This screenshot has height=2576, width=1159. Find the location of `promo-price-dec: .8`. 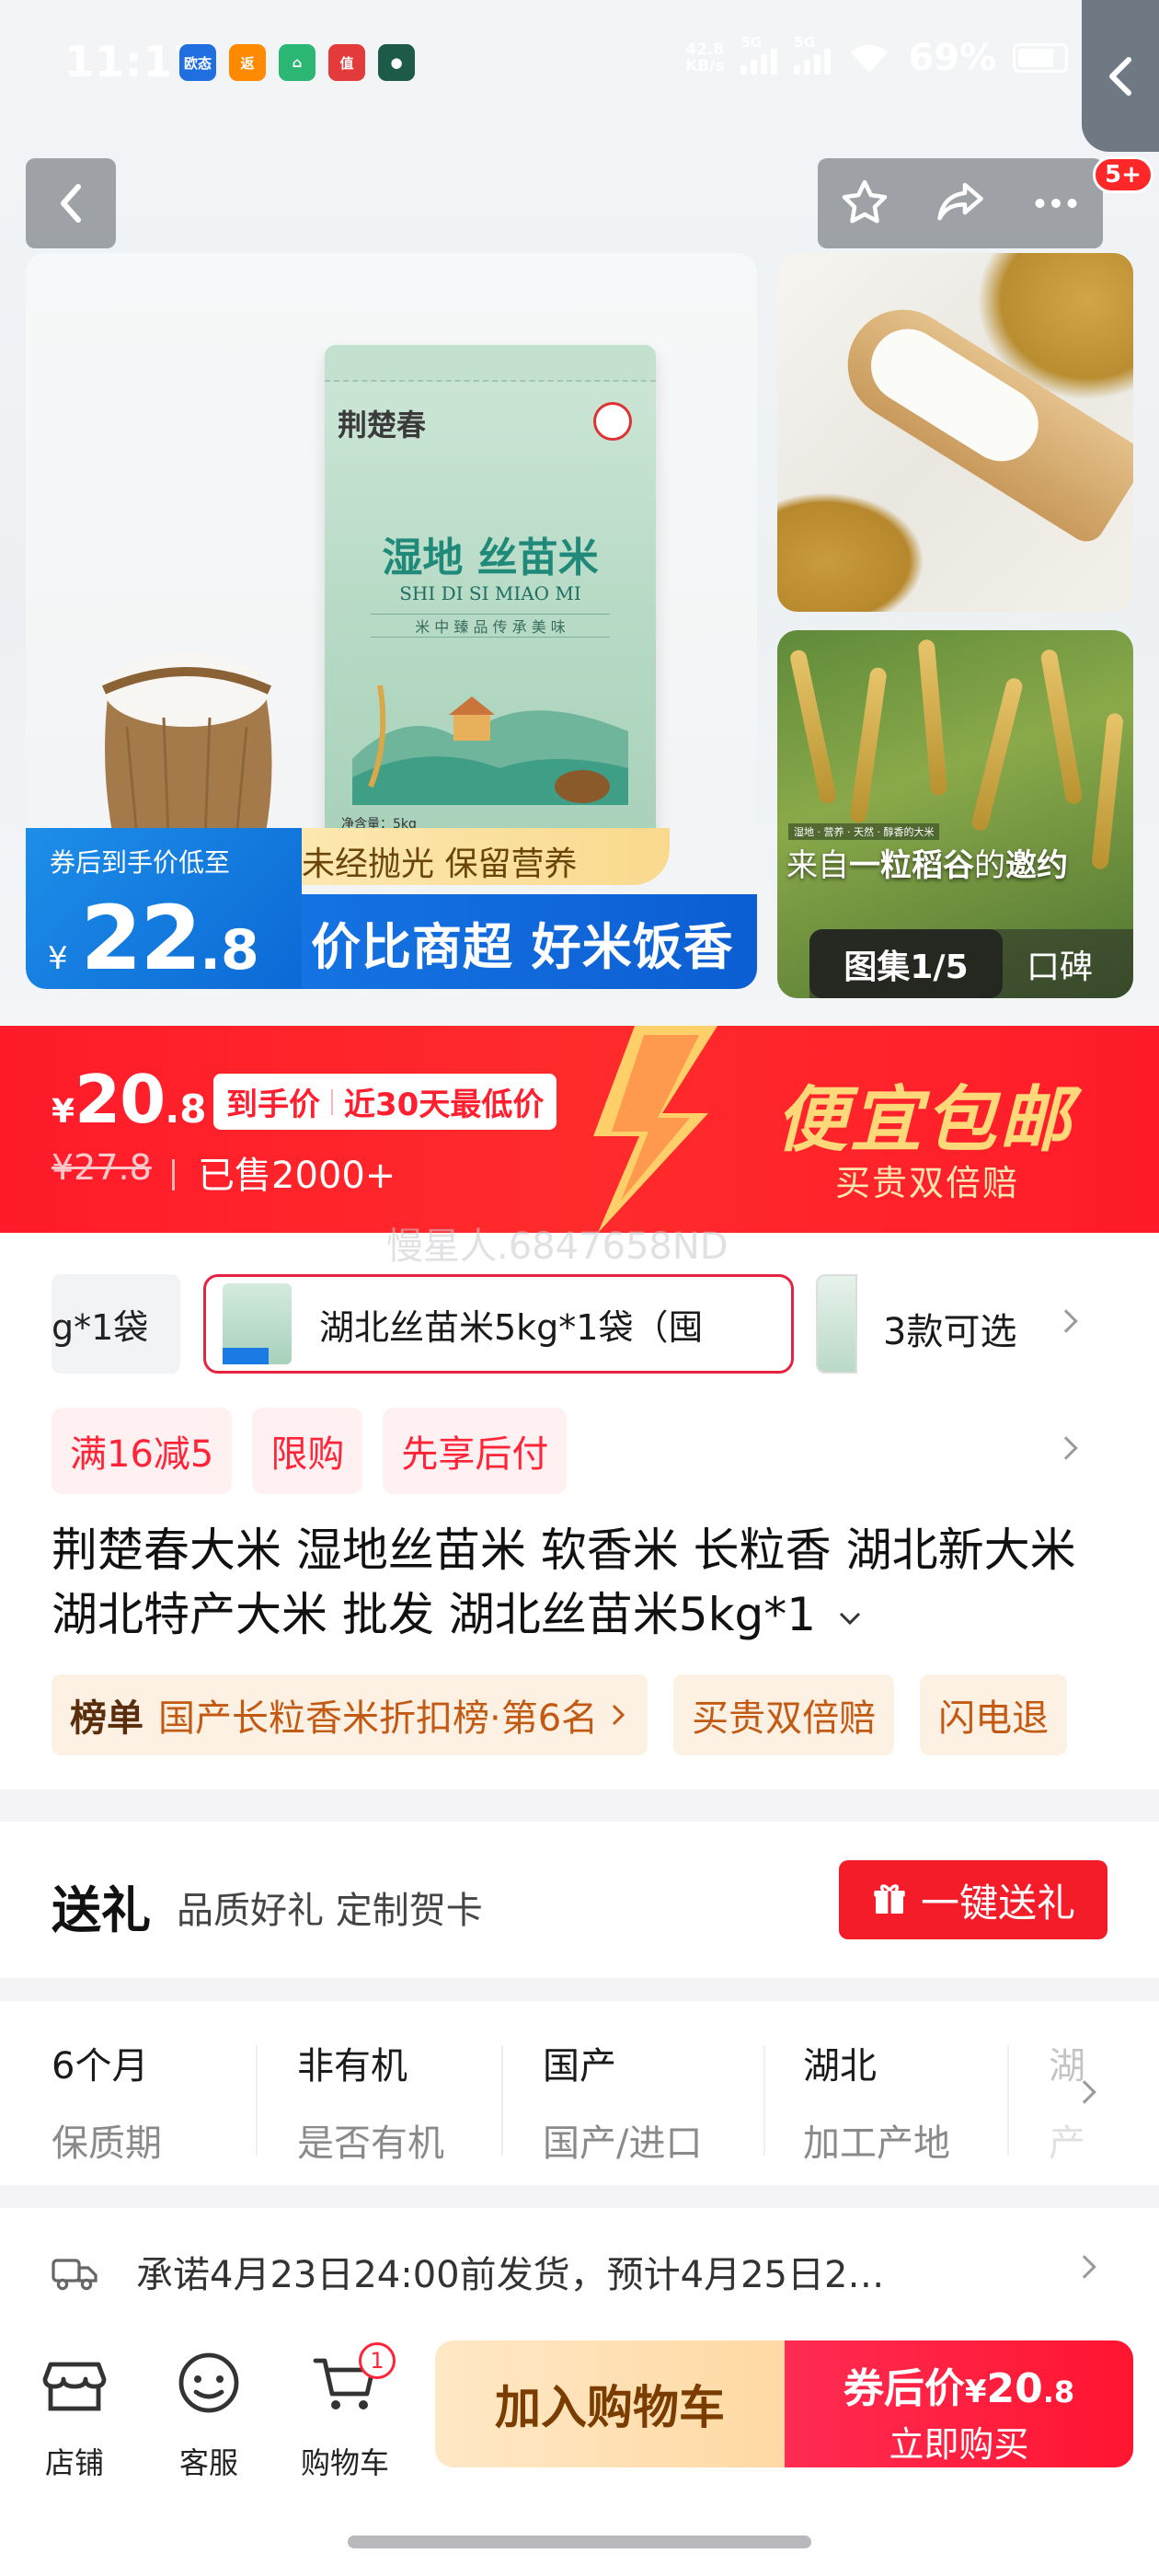

promo-price-dec: .8 is located at coordinates (186, 1109).